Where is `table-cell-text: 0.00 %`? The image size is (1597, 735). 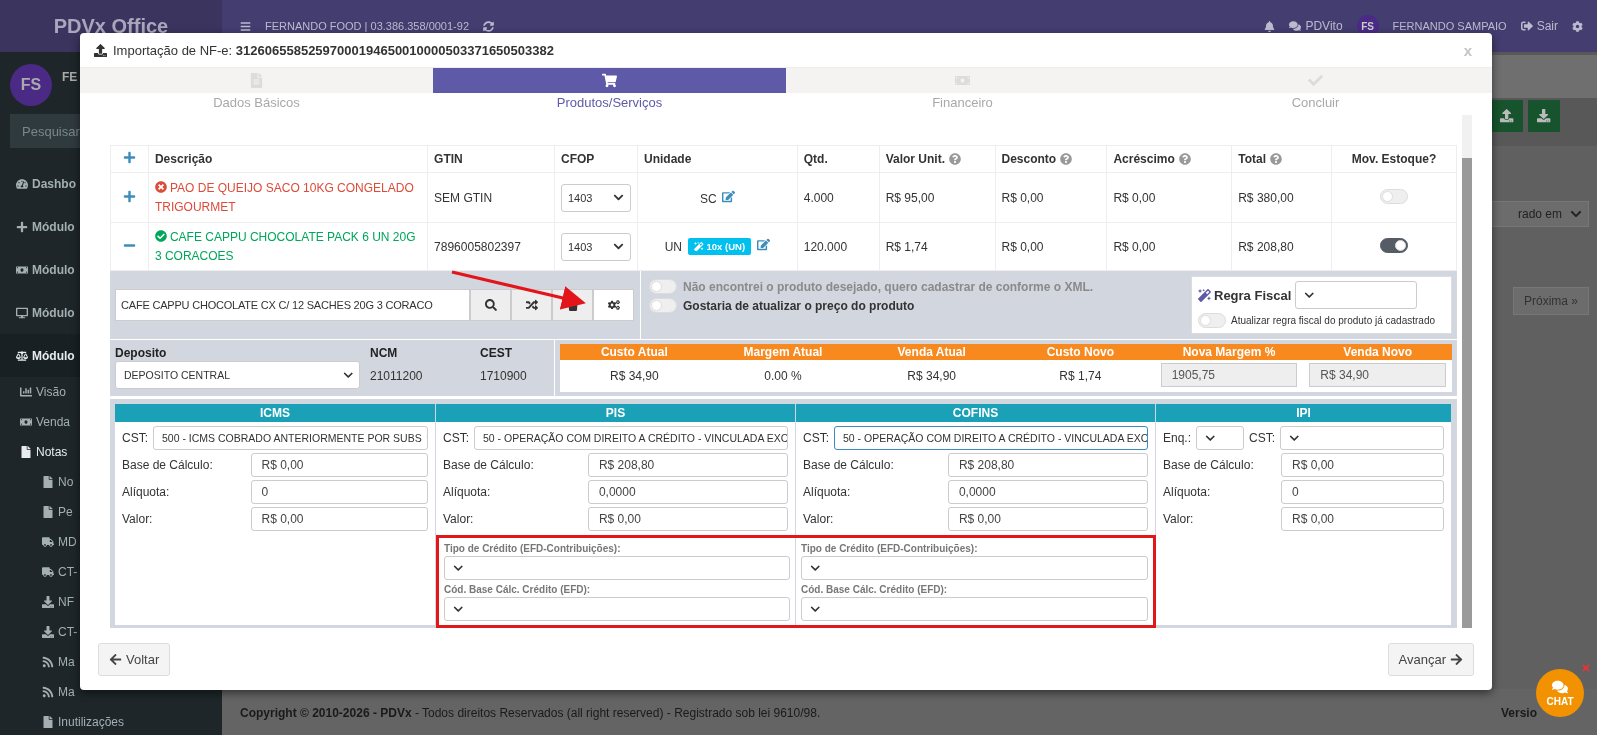 table-cell-text: 0.00 % is located at coordinates (783, 376).